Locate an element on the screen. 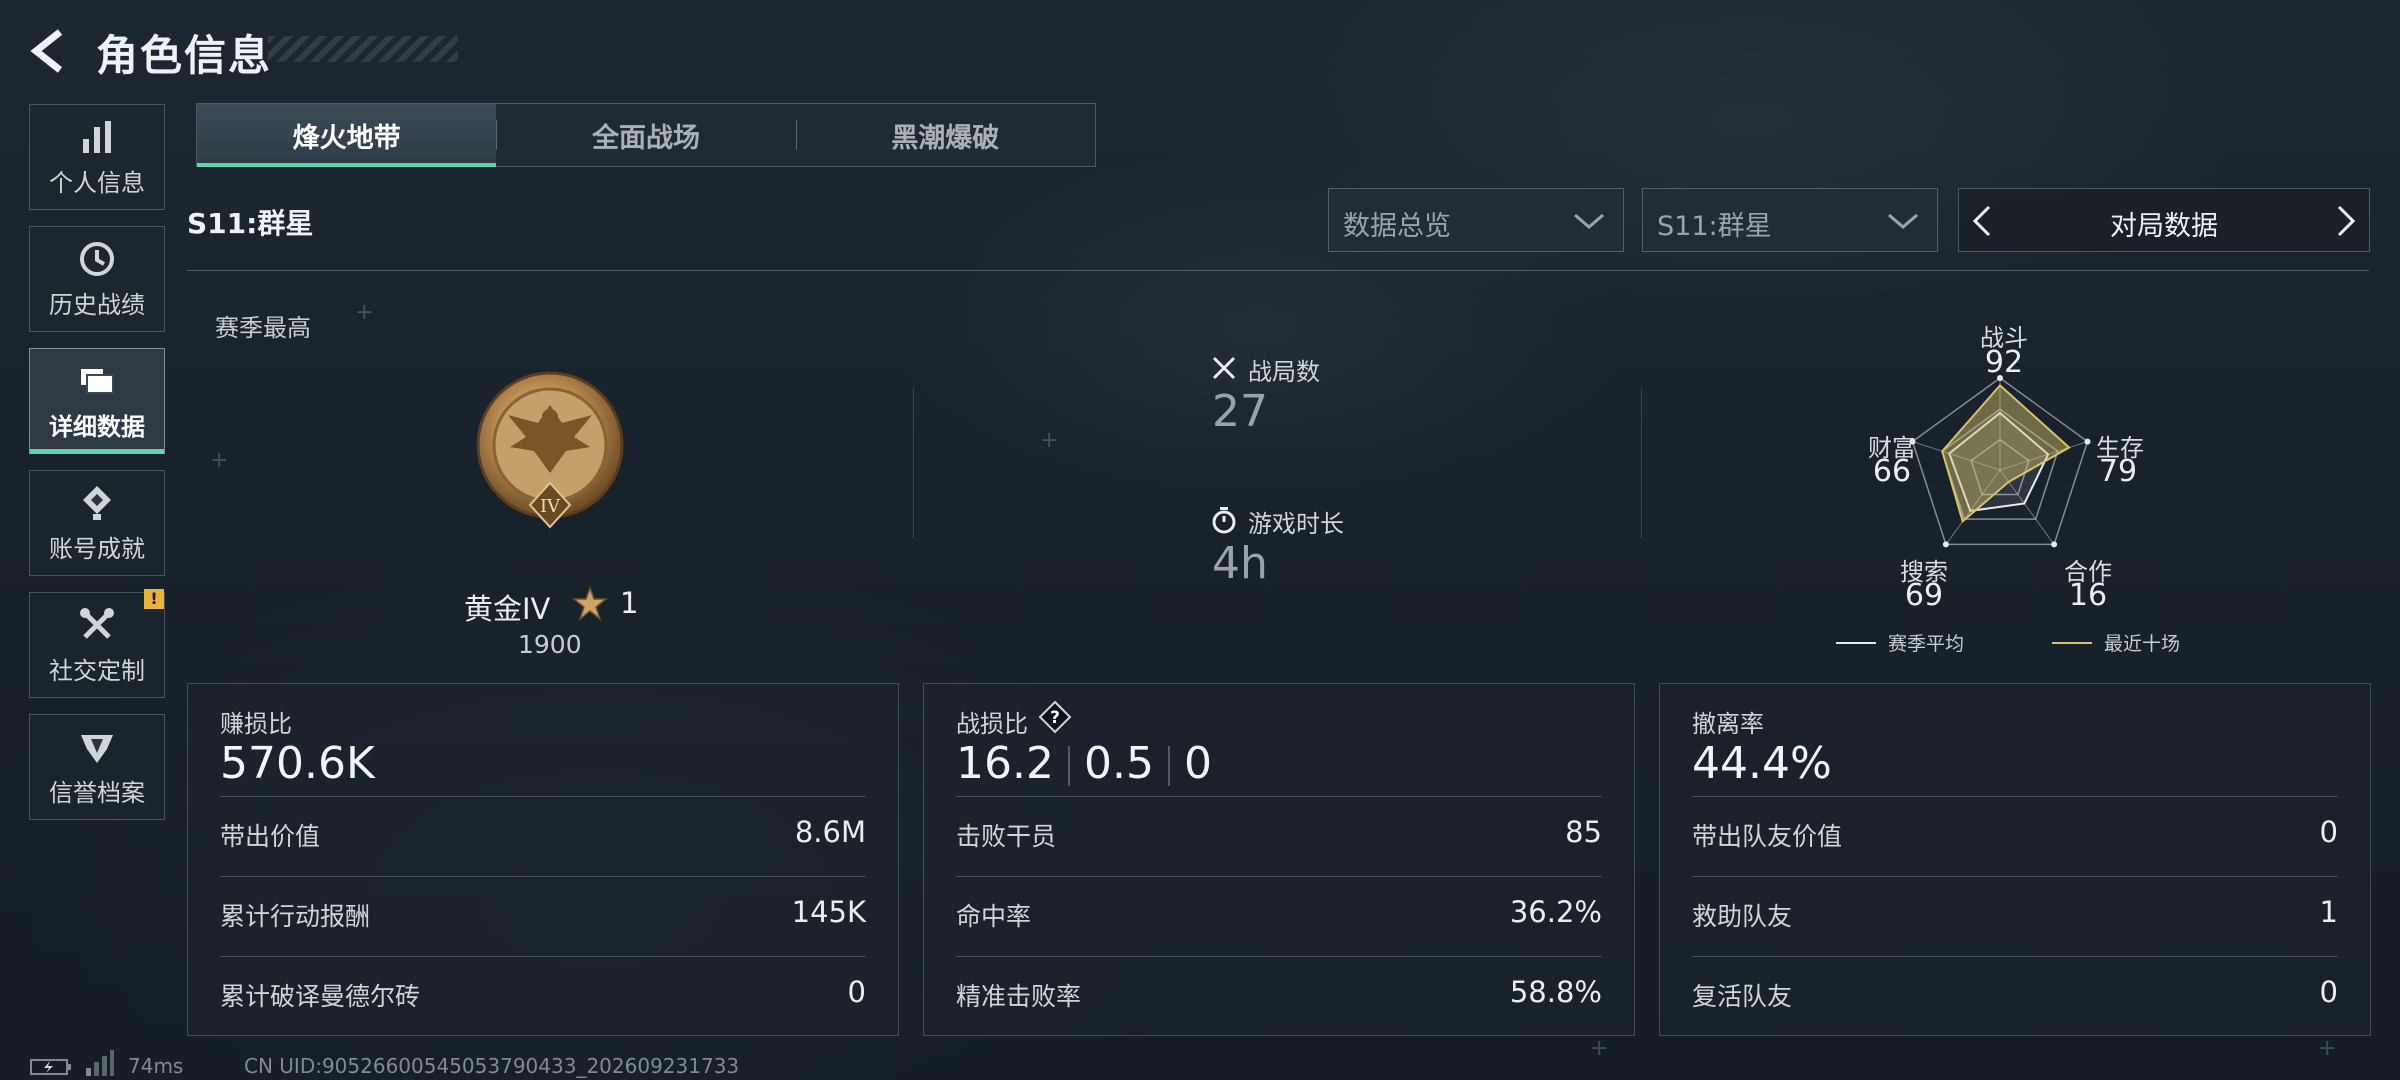 The width and height of the screenshot is (2400, 1080). row-label: 累计破译曼德尔砖 is located at coordinates (320, 996).